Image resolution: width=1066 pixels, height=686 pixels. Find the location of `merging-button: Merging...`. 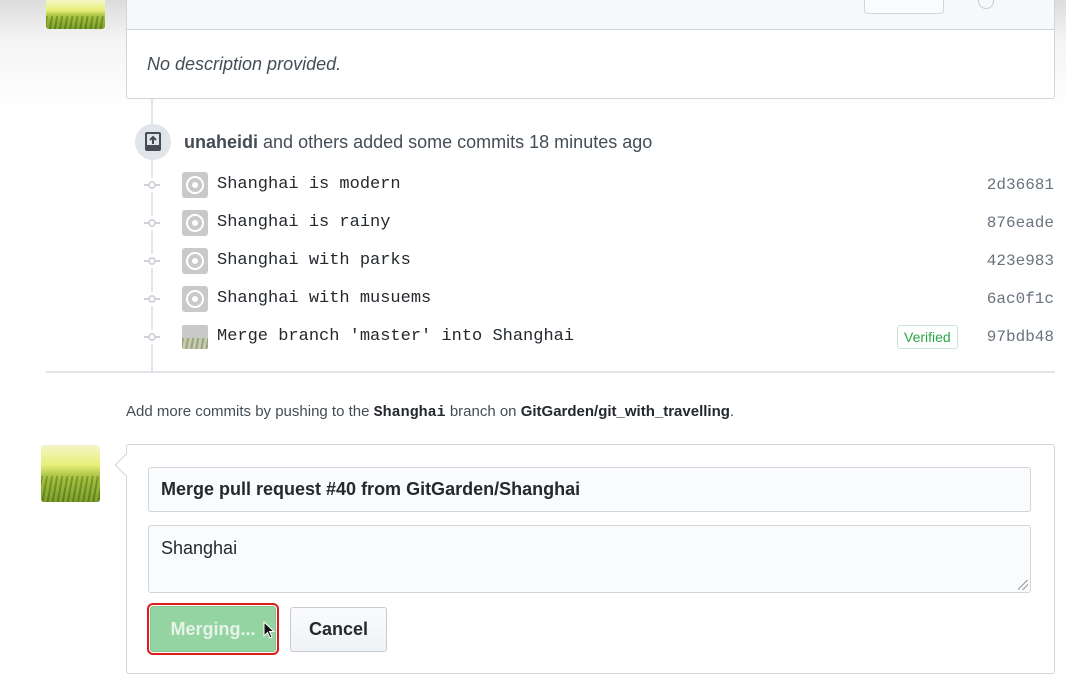

merging-button: Merging... is located at coordinates (213, 629).